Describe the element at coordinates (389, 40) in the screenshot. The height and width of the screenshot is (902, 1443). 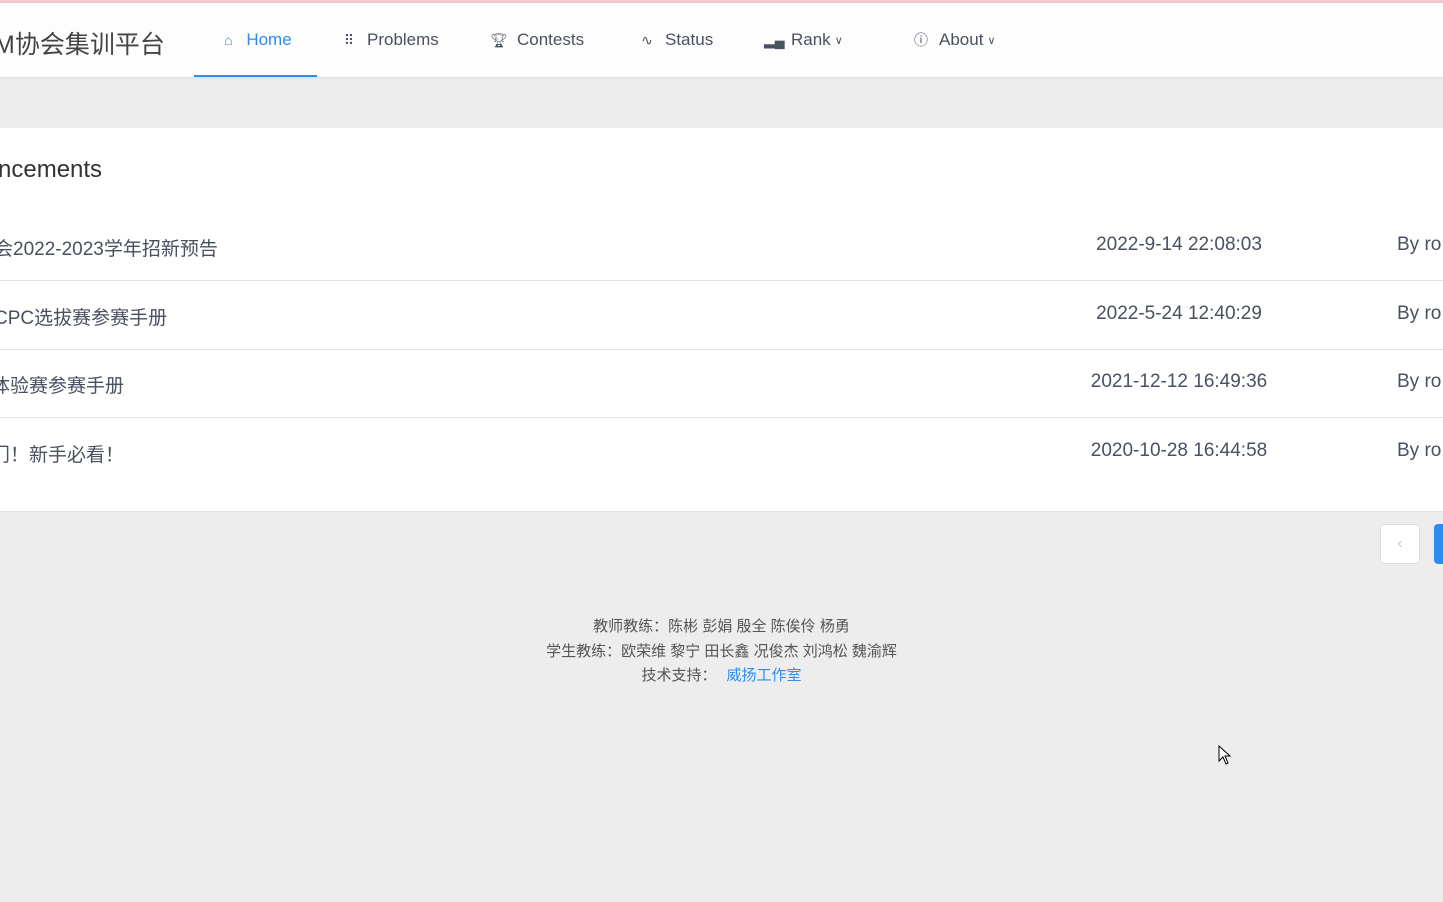
I see `nav-problems: ⠿ Problems` at that location.